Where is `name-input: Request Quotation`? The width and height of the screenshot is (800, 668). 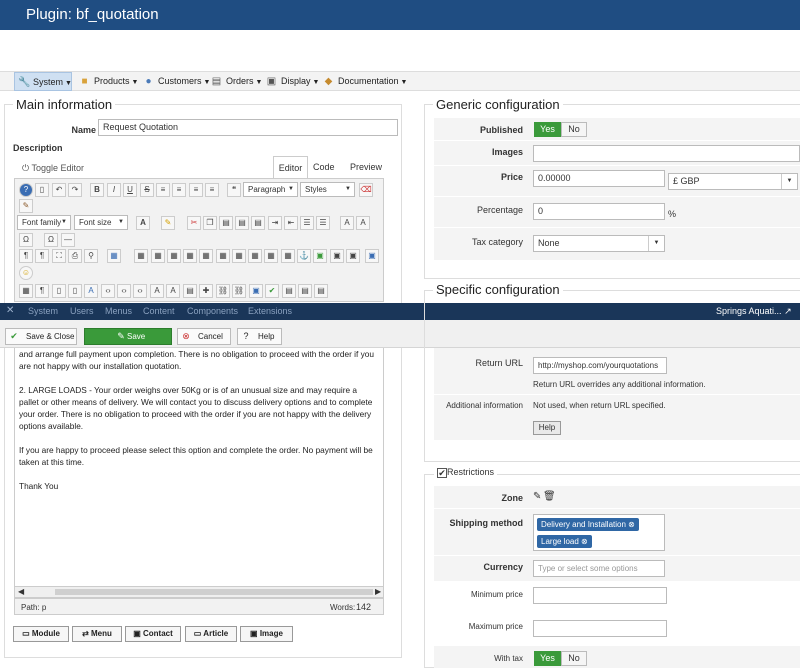 name-input: Request Quotation is located at coordinates (248, 127).